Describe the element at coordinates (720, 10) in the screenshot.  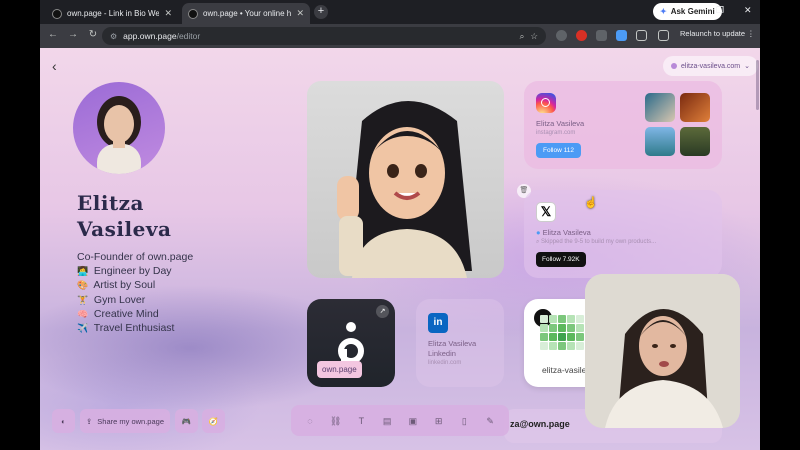
I see `restore-button: ❐` at that location.